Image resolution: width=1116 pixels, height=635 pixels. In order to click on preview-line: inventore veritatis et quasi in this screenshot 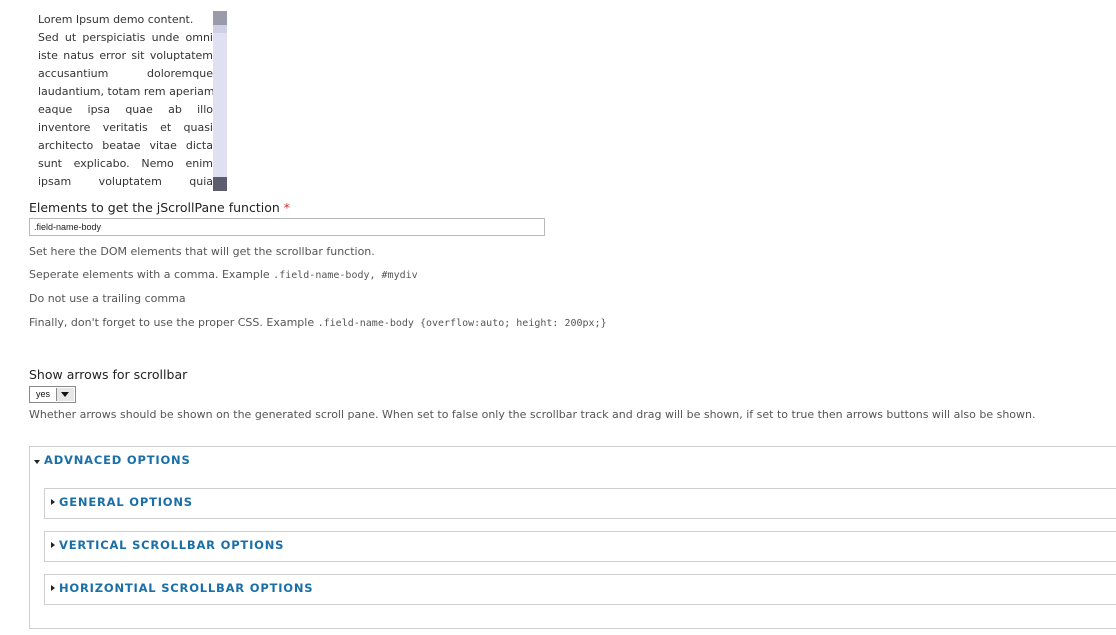, I will do `click(125, 127)`.